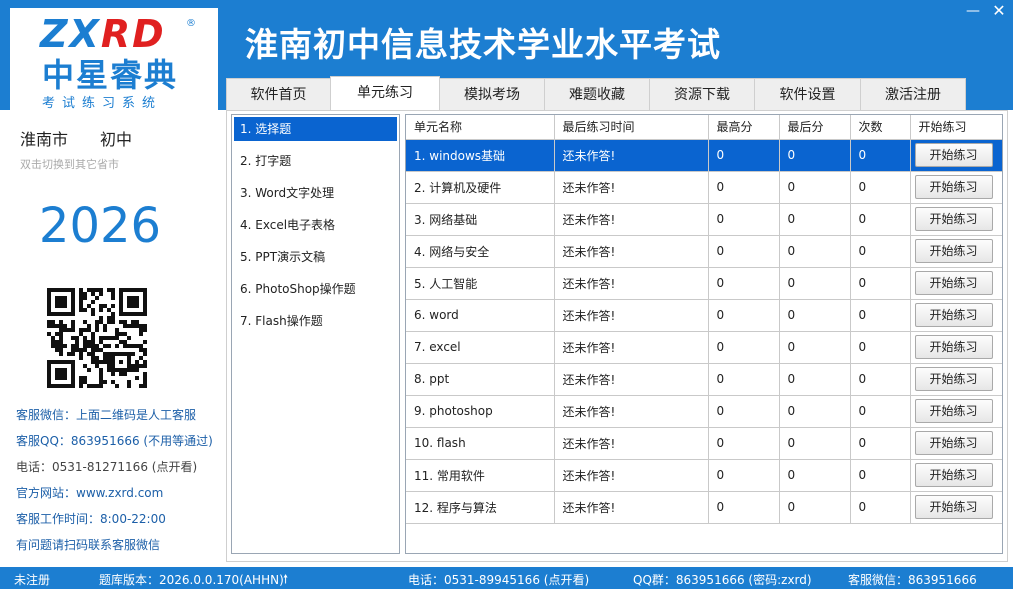  What do you see at coordinates (44, 138) in the screenshot?
I see `city-label: 淮南市` at bounding box center [44, 138].